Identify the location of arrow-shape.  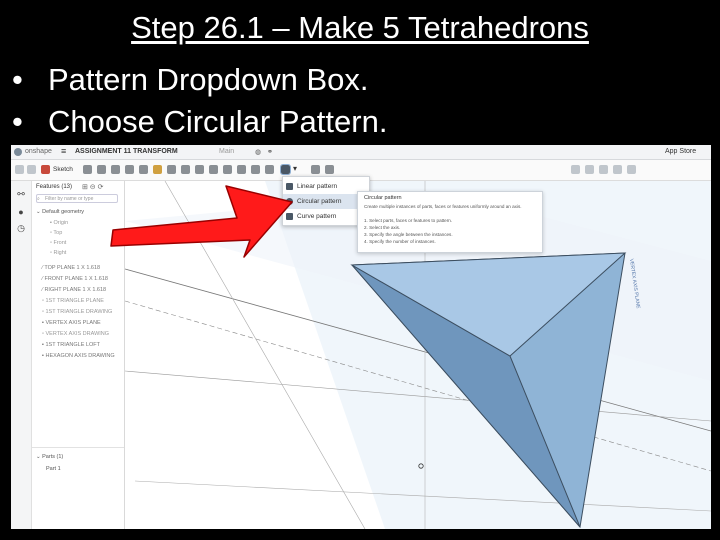
(201, 221).